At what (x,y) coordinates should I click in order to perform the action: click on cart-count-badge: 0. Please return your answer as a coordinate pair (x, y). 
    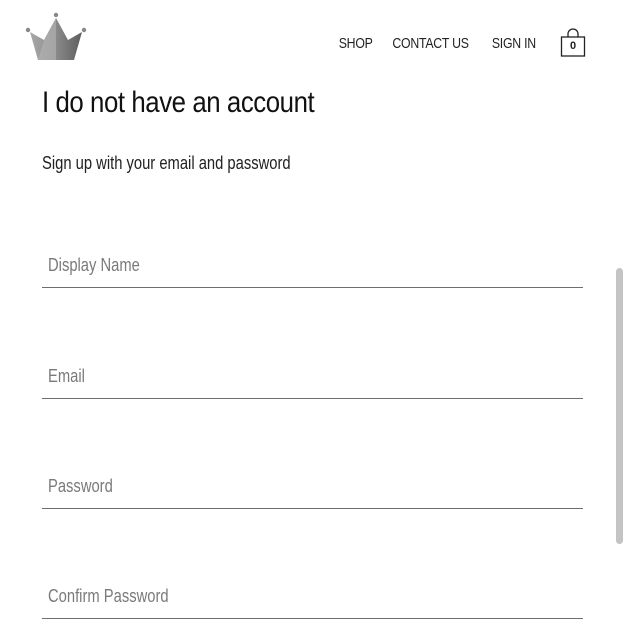
    Looking at the image, I should click on (573, 46).